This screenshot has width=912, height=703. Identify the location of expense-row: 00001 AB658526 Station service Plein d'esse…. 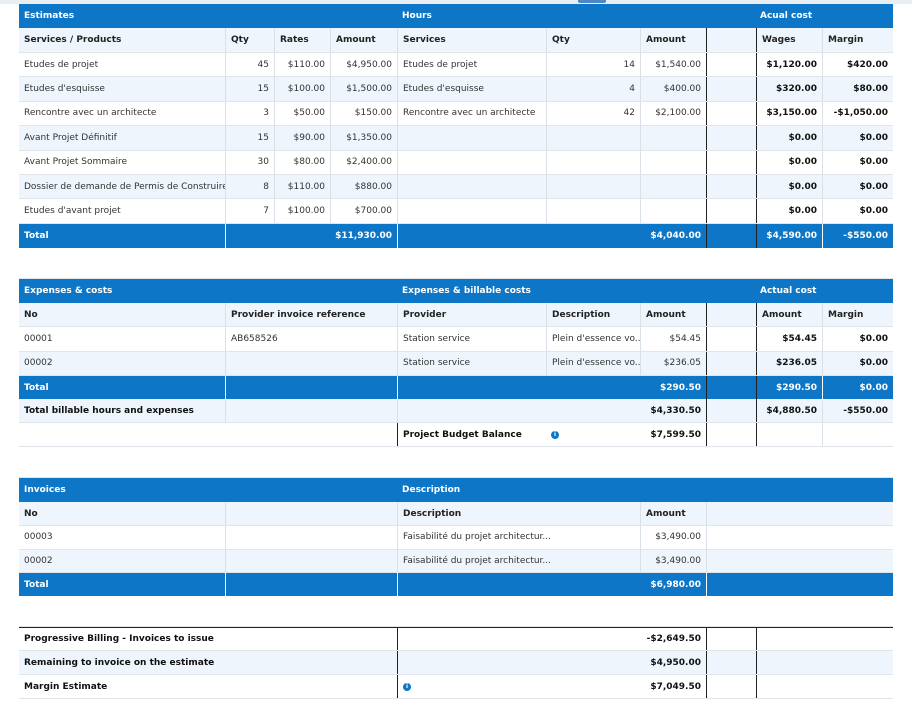
(456, 339).